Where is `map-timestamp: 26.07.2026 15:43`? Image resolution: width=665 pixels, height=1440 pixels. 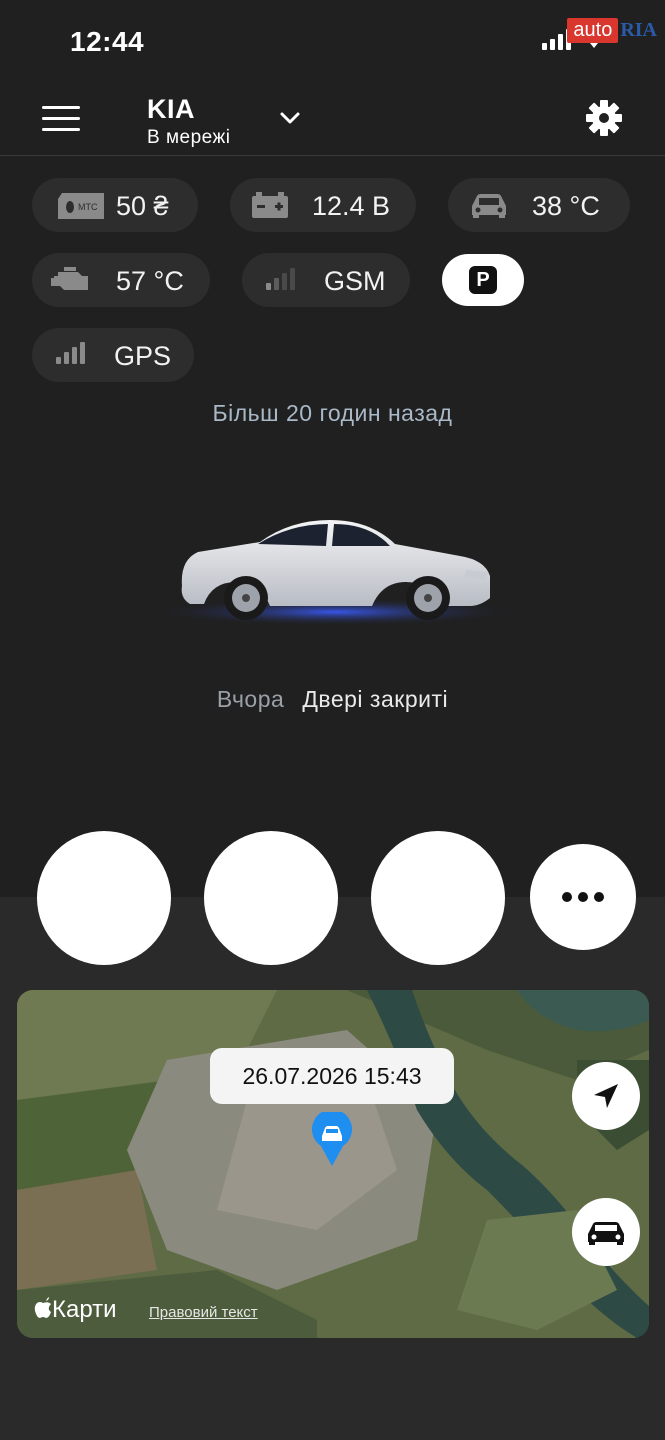
map-timestamp: 26.07.2026 15:43 is located at coordinates (332, 1076).